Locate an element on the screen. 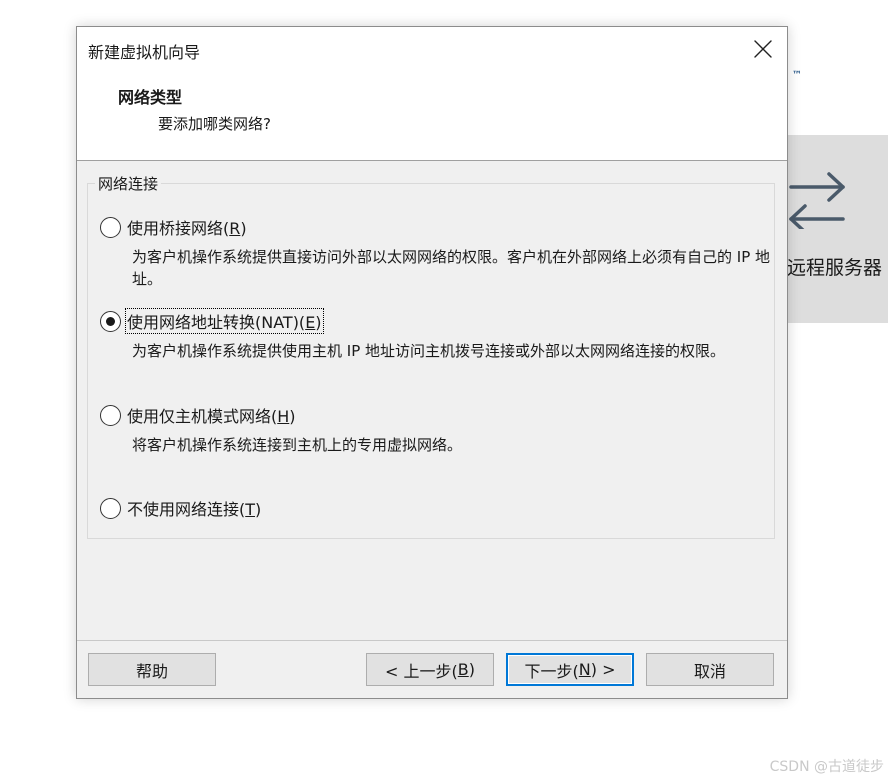 The width and height of the screenshot is (888, 780). remote-server-label: 远程服务器 is located at coordinates (835, 268).